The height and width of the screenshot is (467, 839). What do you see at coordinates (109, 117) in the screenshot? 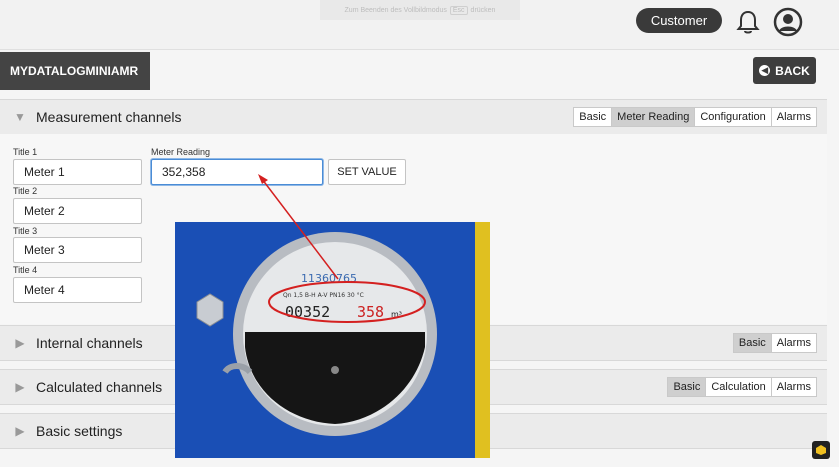
I see `section-title: Measurement channels` at bounding box center [109, 117].